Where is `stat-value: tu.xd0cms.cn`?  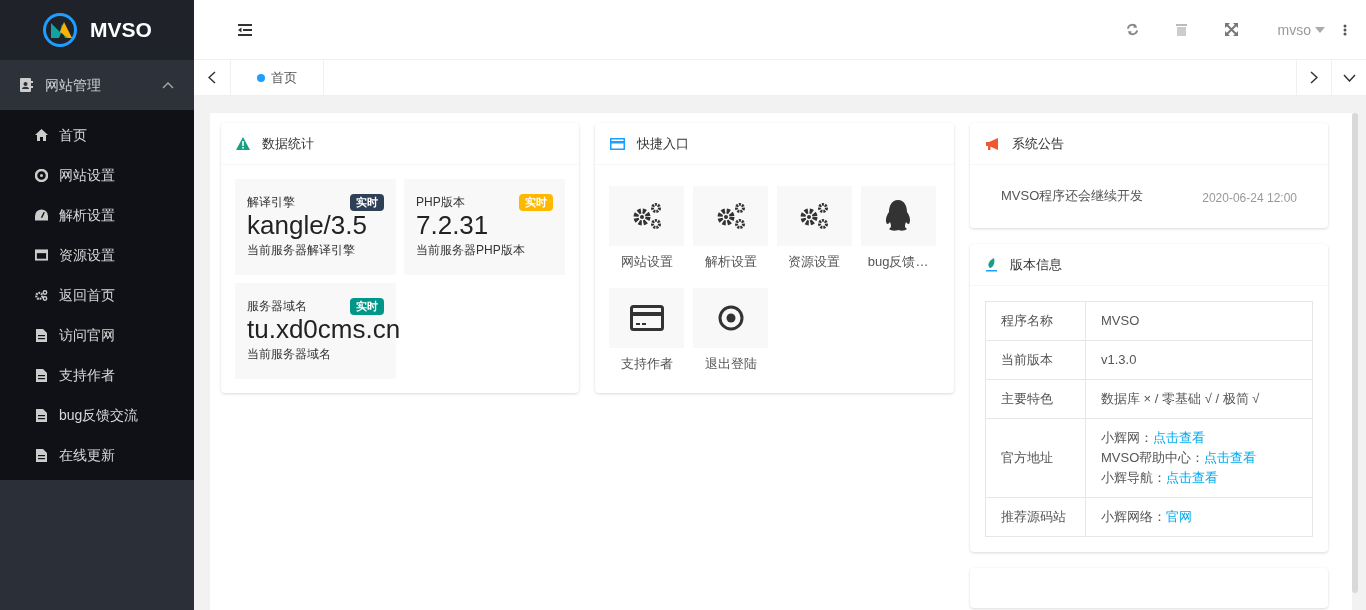 stat-value: tu.xd0cms.cn is located at coordinates (324, 329).